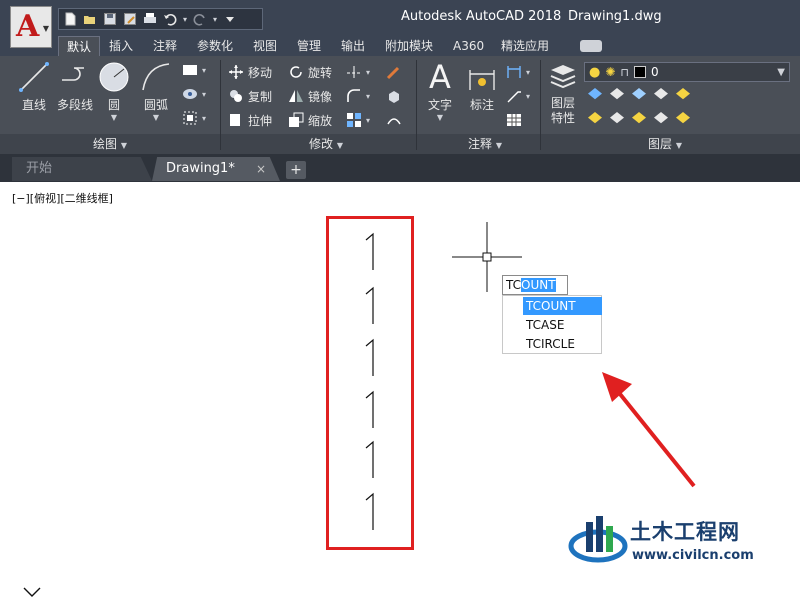  I want to click on make-current-icon, so click(595, 118).